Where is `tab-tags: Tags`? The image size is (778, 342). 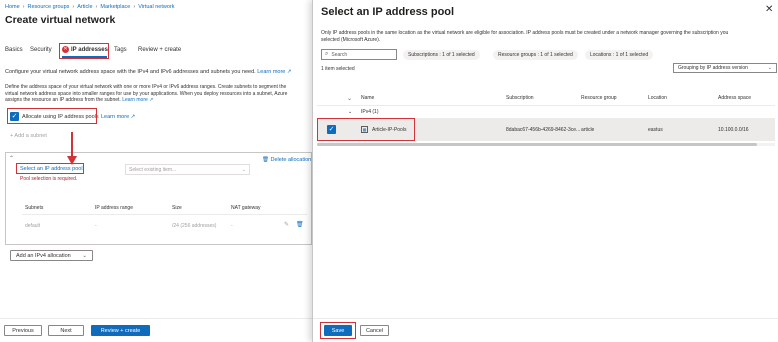 tab-tags: Tags is located at coordinates (120, 50).